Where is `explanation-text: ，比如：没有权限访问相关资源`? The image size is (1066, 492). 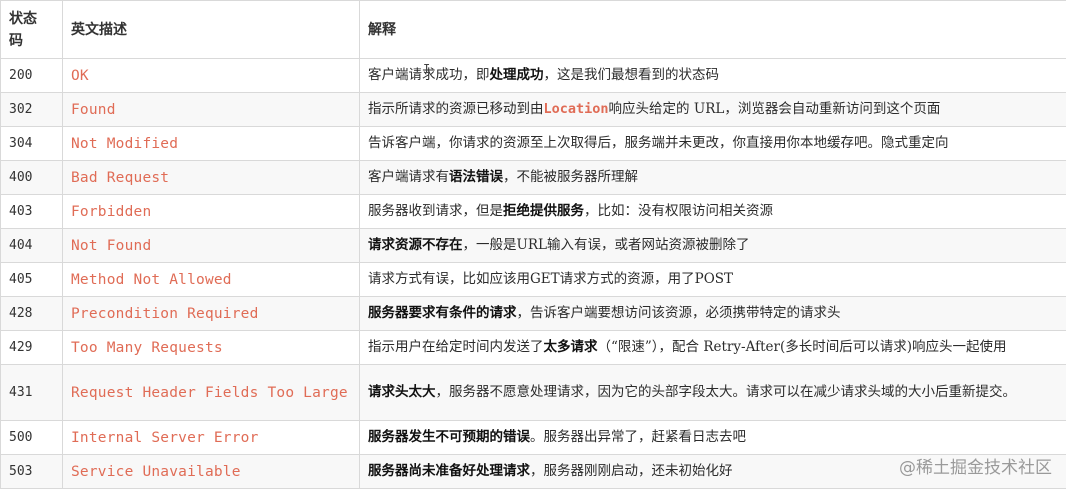 explanation-text: ，比如：没有权限访问相关资源 is located at coordinates (678, 211).